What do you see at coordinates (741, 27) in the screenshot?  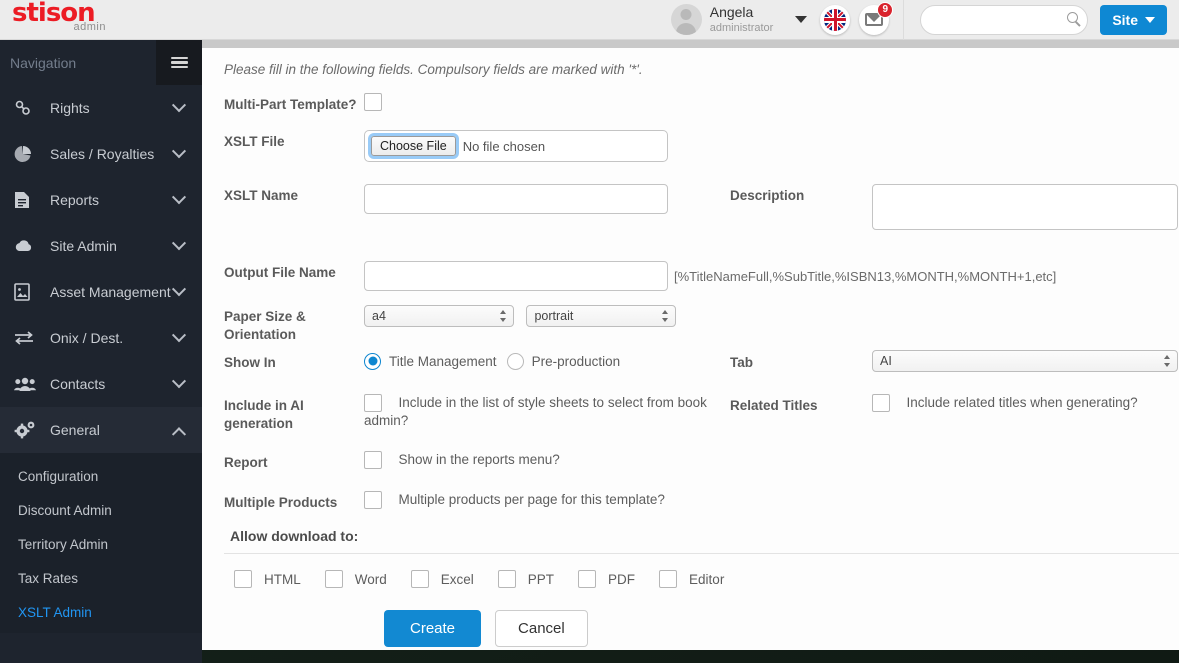 I see `user-role: administrator` at bounding box center [741, 27].